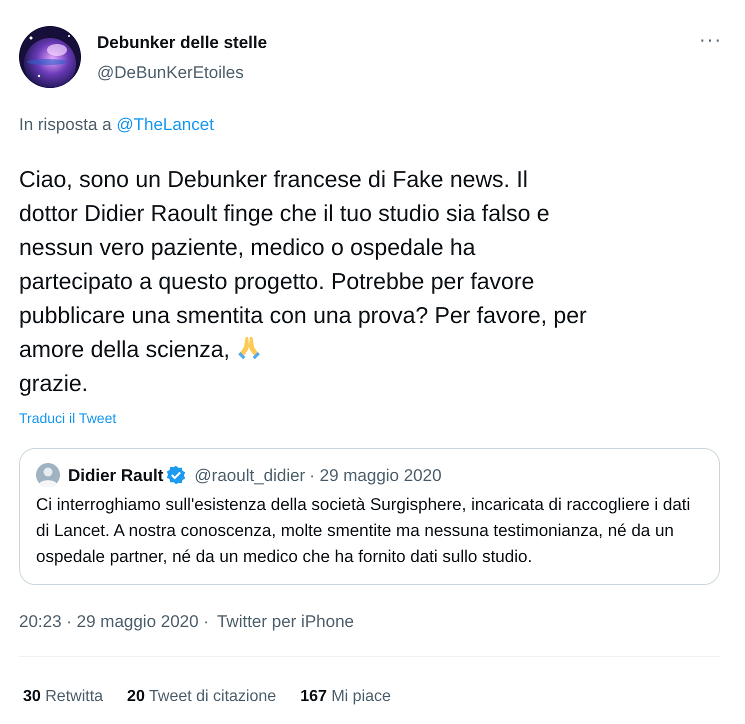 The image size is (745, 724). Describe the element at coordinates (53, 383) in the screenshot. I see `tweet-text-line: grazie.` at that location.